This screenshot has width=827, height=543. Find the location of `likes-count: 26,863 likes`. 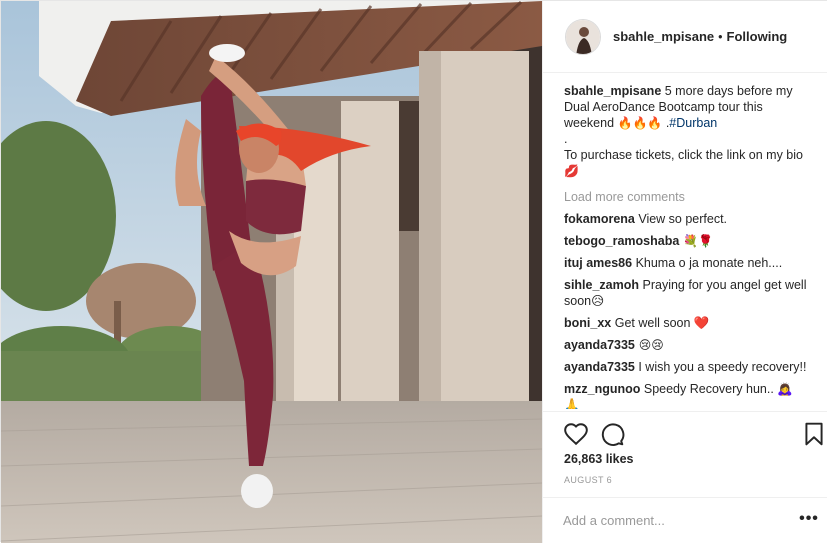

likes-count: 26,863 likes is located at coordinates (599, 459).